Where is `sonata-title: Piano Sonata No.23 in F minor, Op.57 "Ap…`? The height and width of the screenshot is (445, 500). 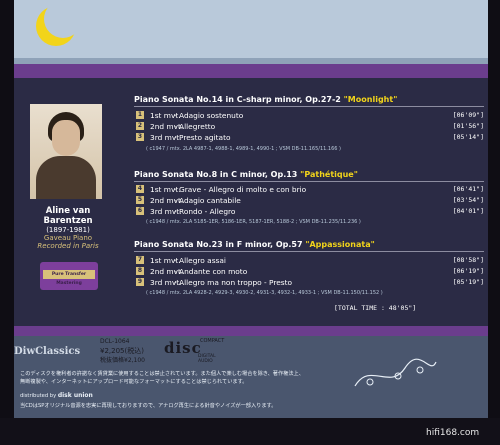 sonata-title: Piano Sonata No.23 in F minor, Op.57 "Ap… is located at coordinates (254, 244).